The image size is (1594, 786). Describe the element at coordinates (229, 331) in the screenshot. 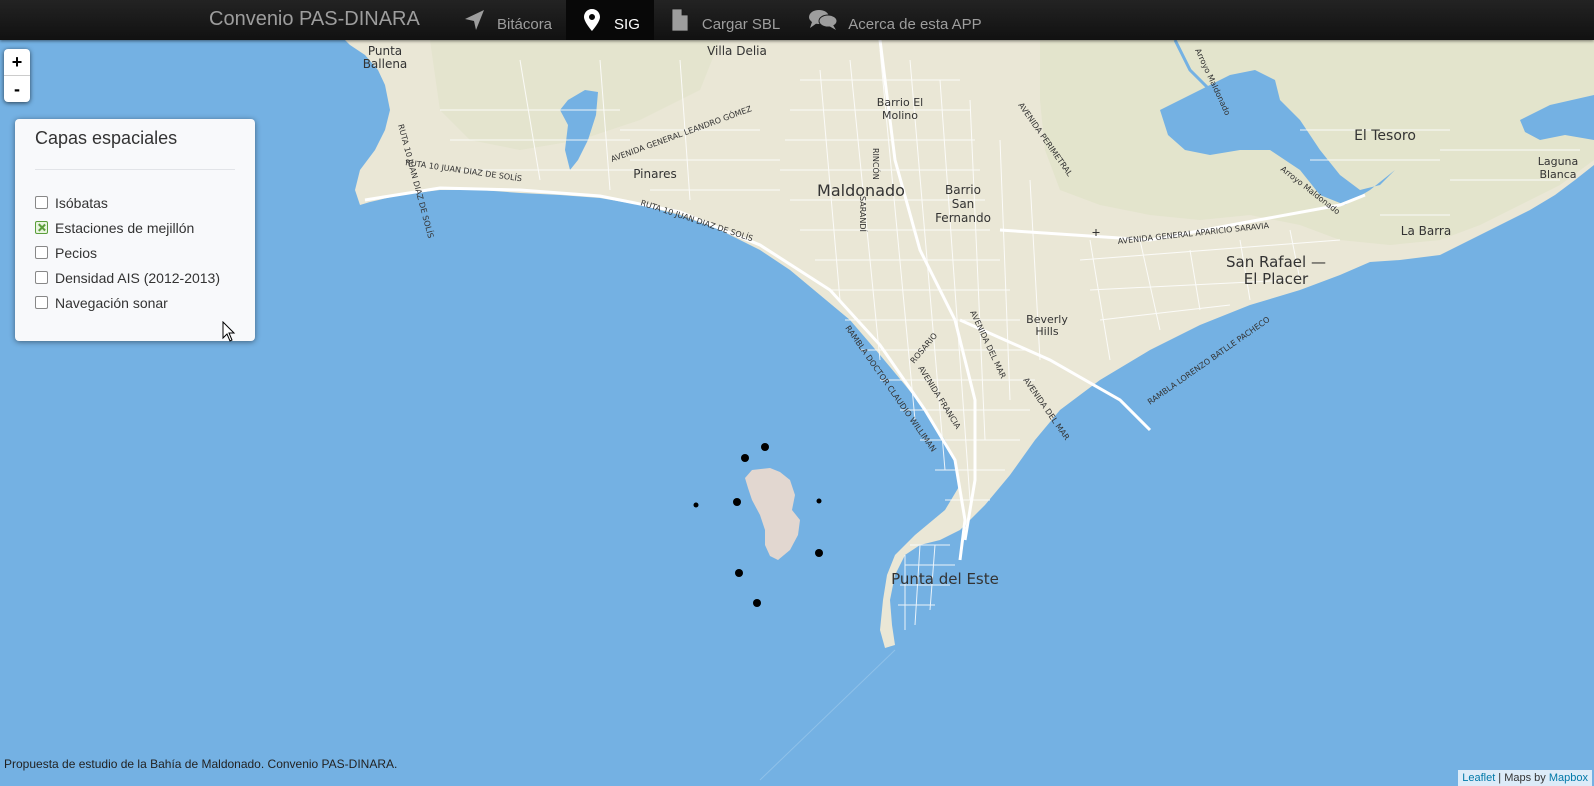

I see `mouse-cursor-icon` at that location.